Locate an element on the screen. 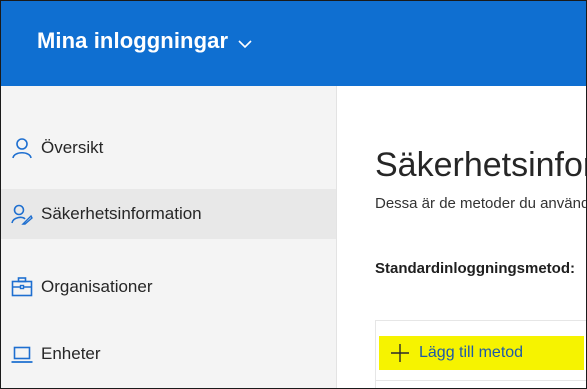 The width and height of the screenshot is (587, 389). chevron-down-icon is located at coordinates (245, 42).